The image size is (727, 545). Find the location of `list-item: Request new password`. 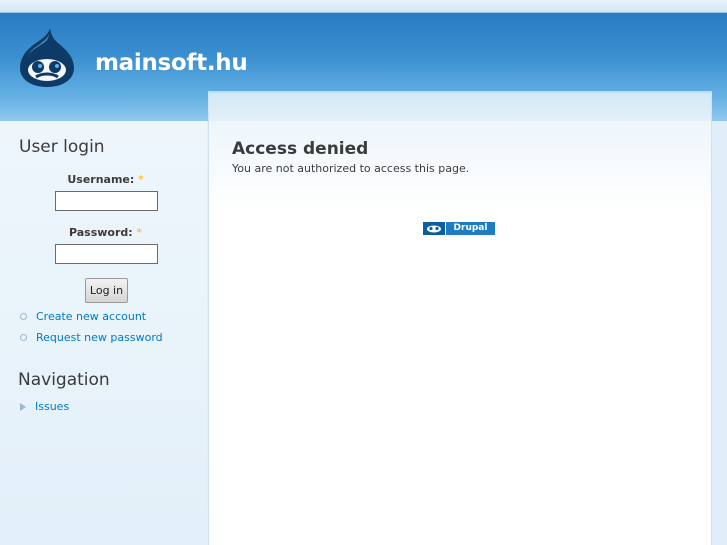

list-item: Request new password is located at coordinates (91, 337).